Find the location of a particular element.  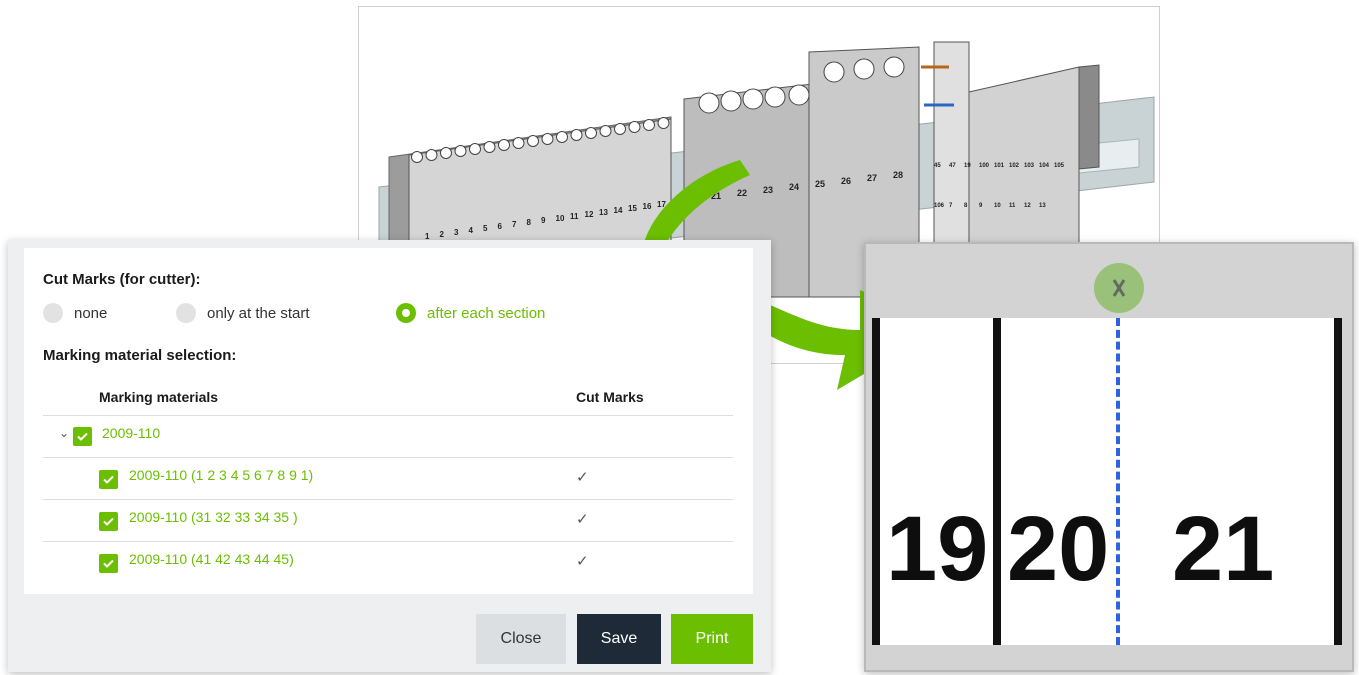

marker-label: 14 is located at coordinates (618, 210).